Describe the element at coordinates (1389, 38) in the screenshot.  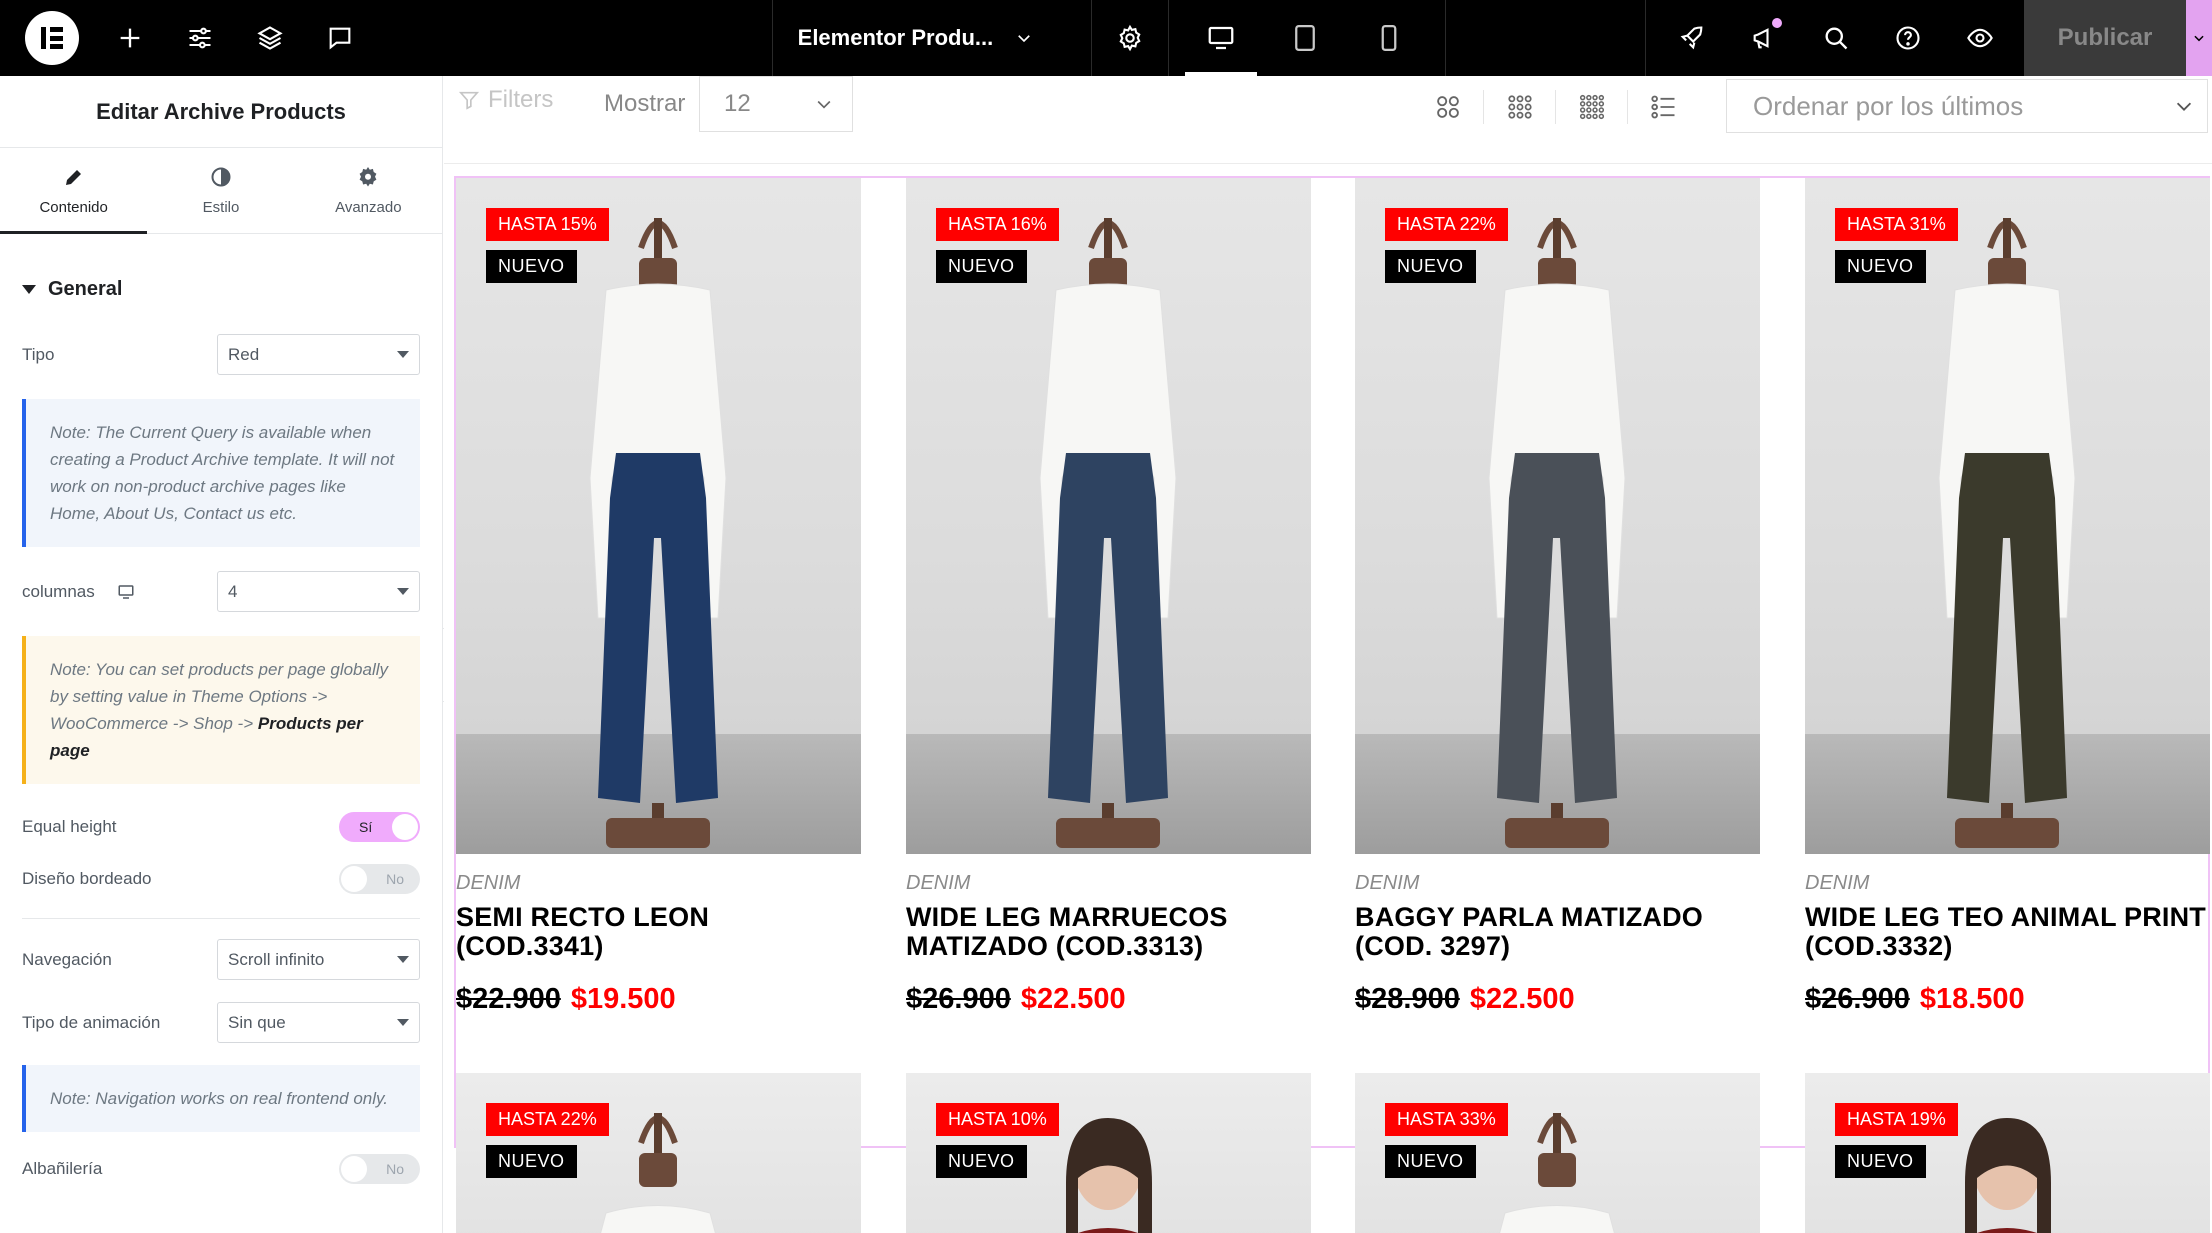
I see `mobile-mode-button` at that location.